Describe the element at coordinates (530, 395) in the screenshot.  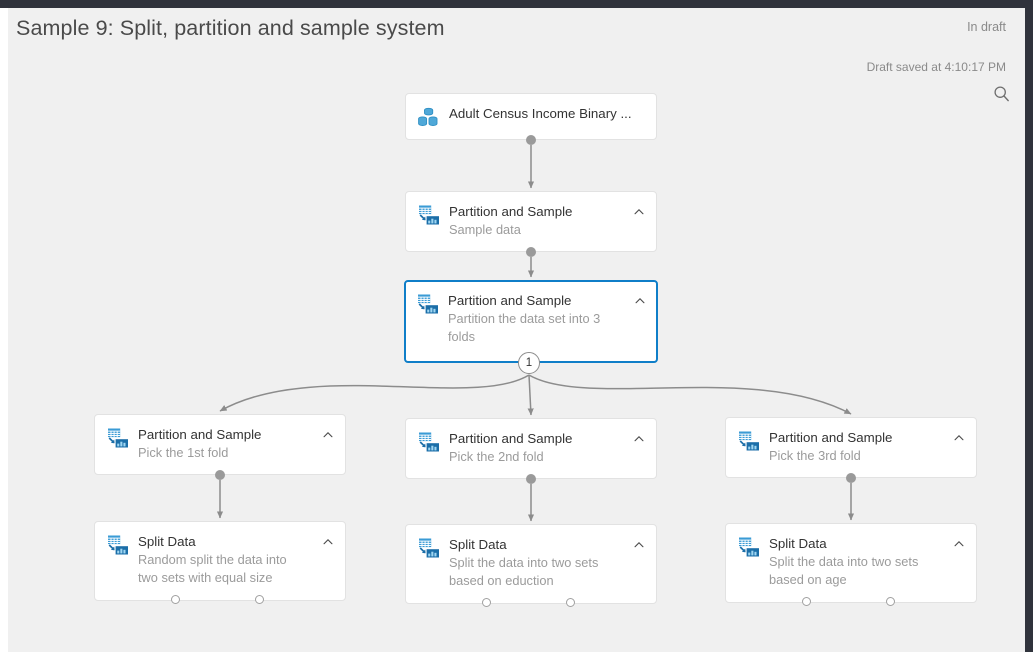
I see `edge-e-partition-fold2` at that location.